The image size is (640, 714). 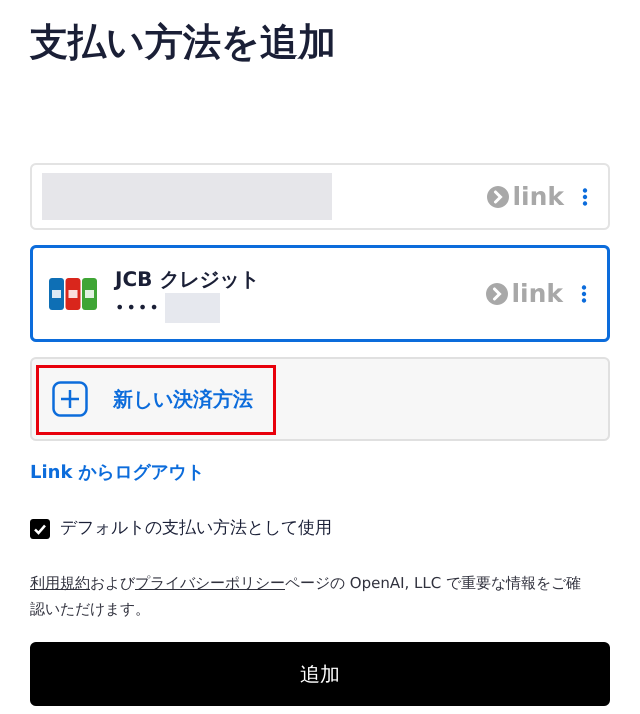 I want to click on payment-method-card: JCB クレジット •••• link, so click(x=320, y=293).